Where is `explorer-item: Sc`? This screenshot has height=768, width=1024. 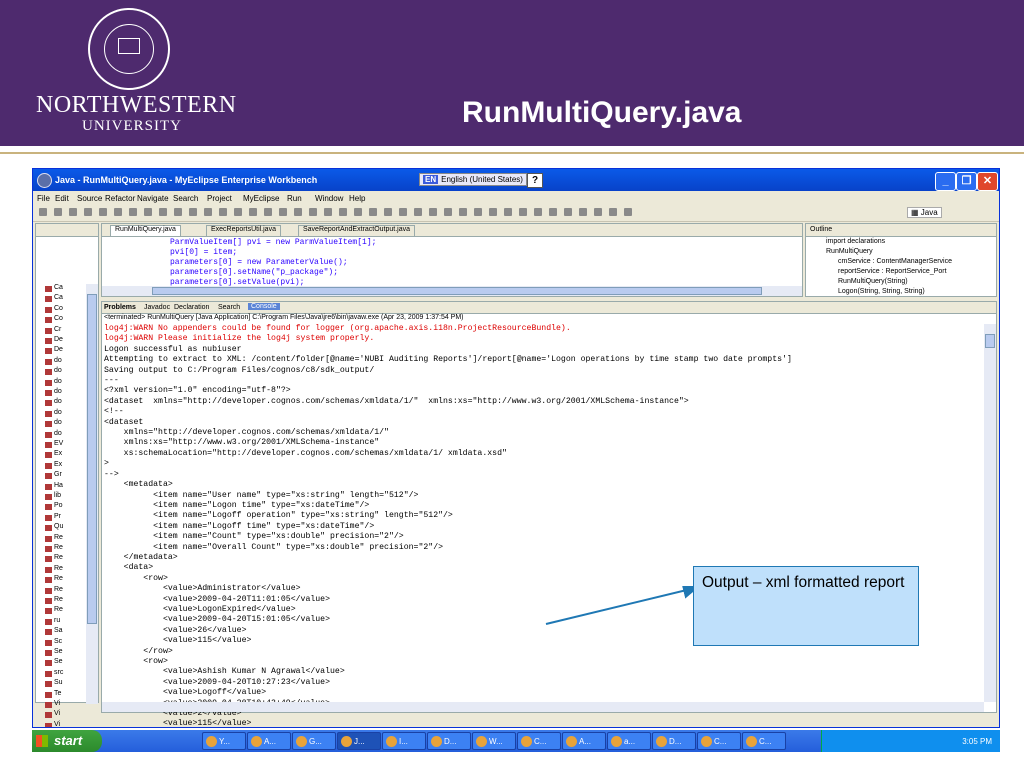 explorer-item: Sc is located at coordinates (53, 642).